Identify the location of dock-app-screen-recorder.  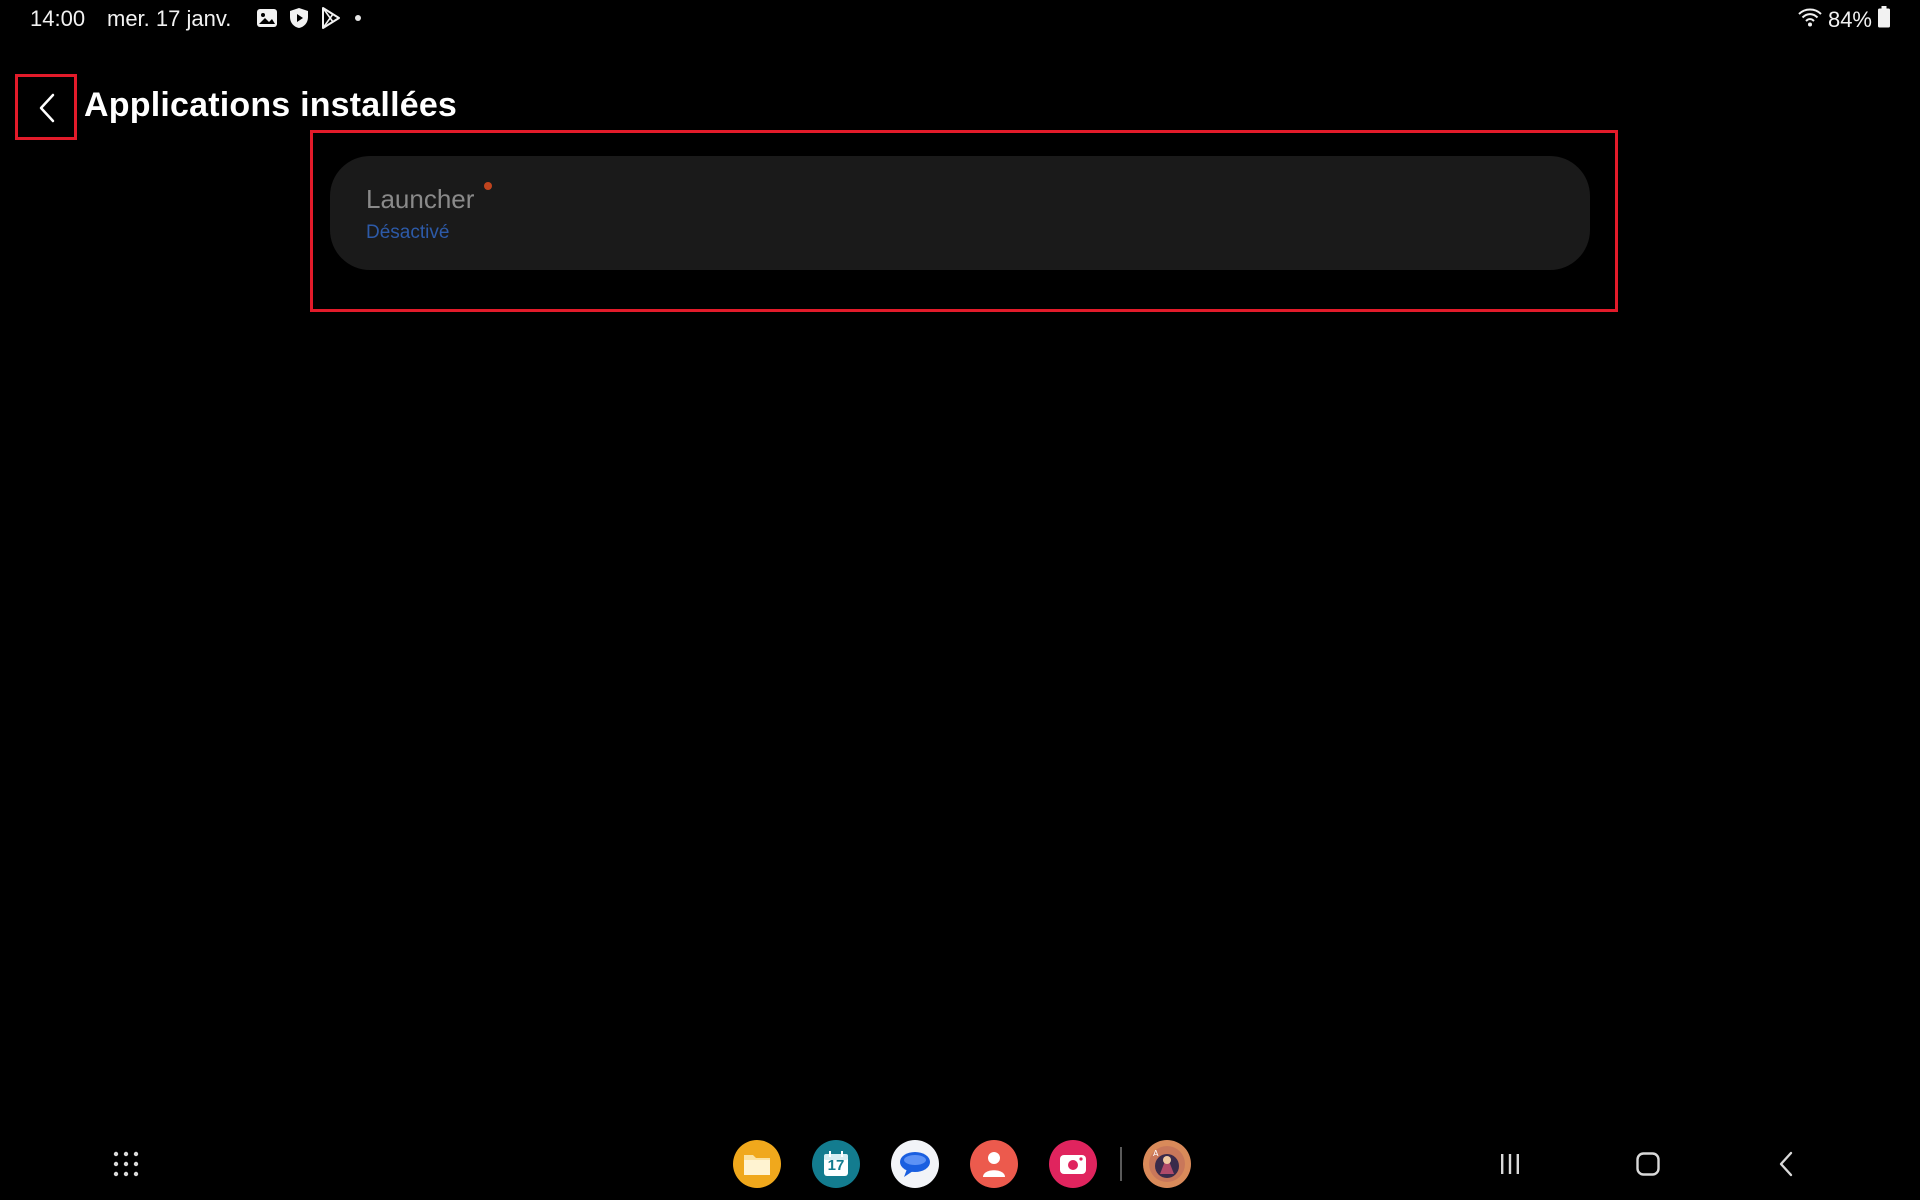
(1073, 1164).